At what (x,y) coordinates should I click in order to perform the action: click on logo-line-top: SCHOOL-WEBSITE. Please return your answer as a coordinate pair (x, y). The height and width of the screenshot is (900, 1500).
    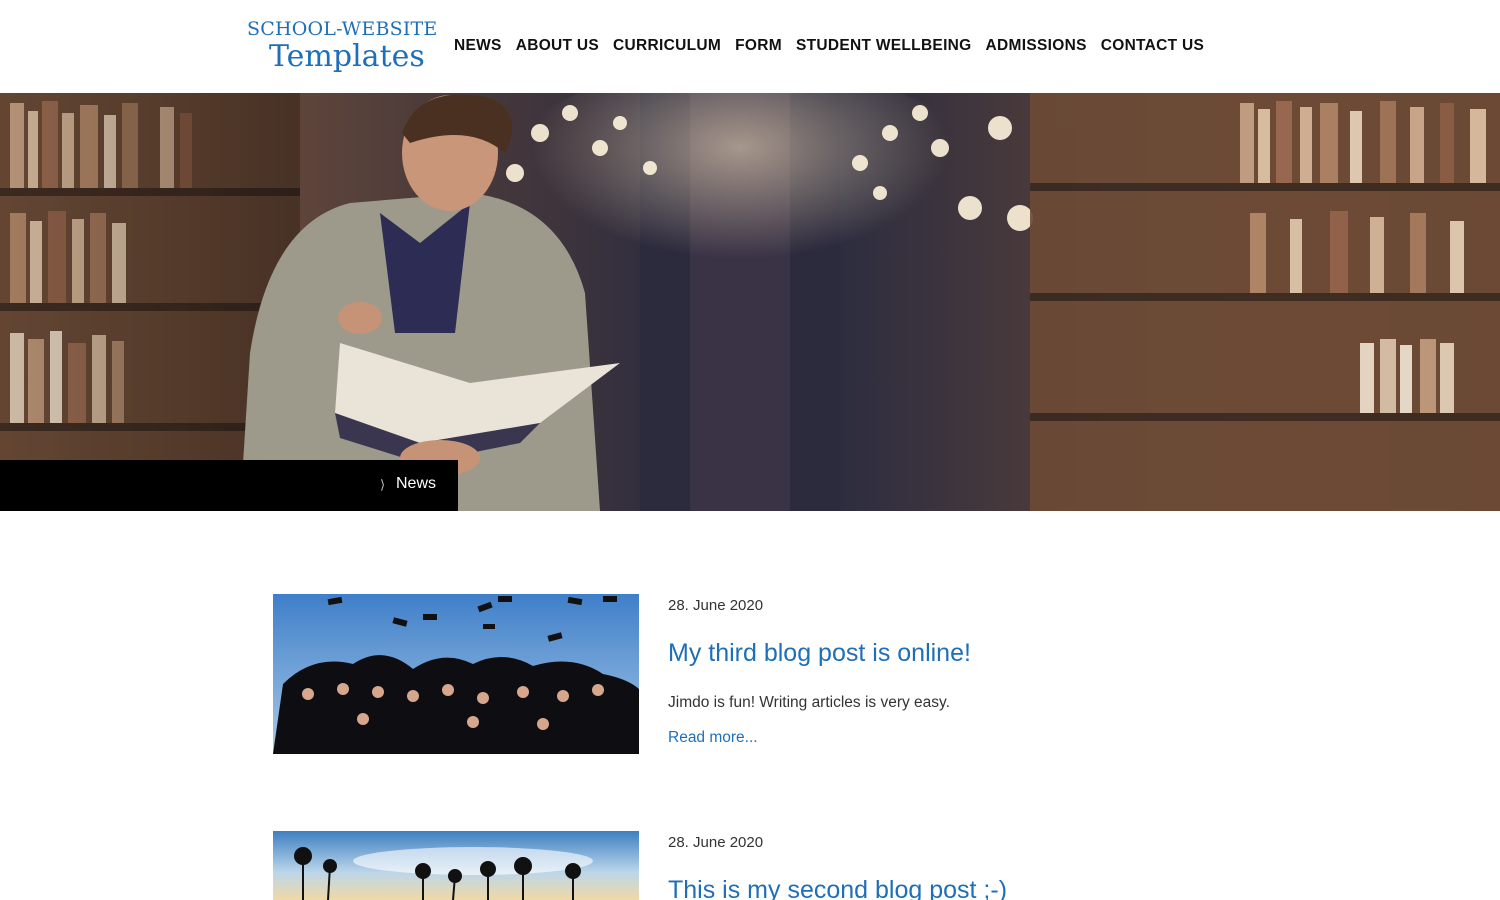
    Looking at the image, I should click on (342, 29).